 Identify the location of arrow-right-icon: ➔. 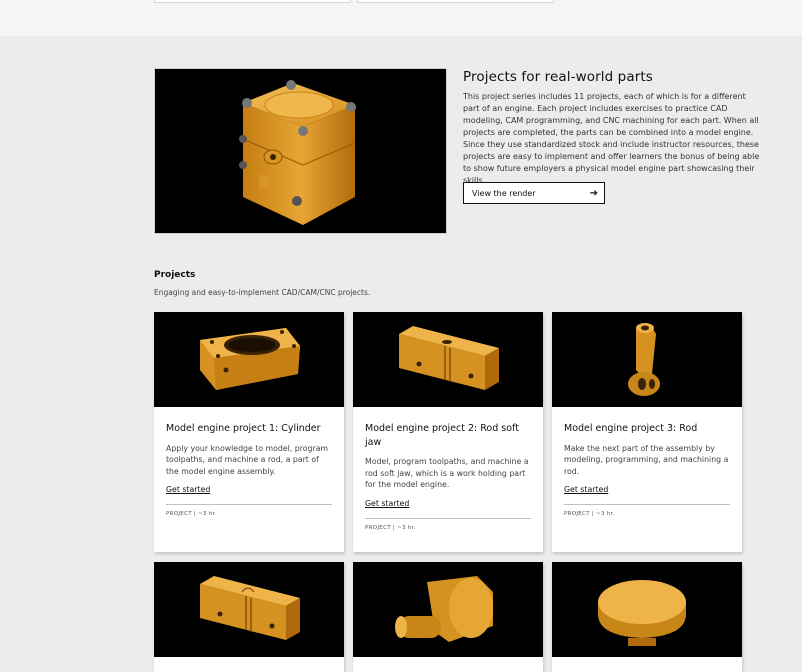
(593, 193).